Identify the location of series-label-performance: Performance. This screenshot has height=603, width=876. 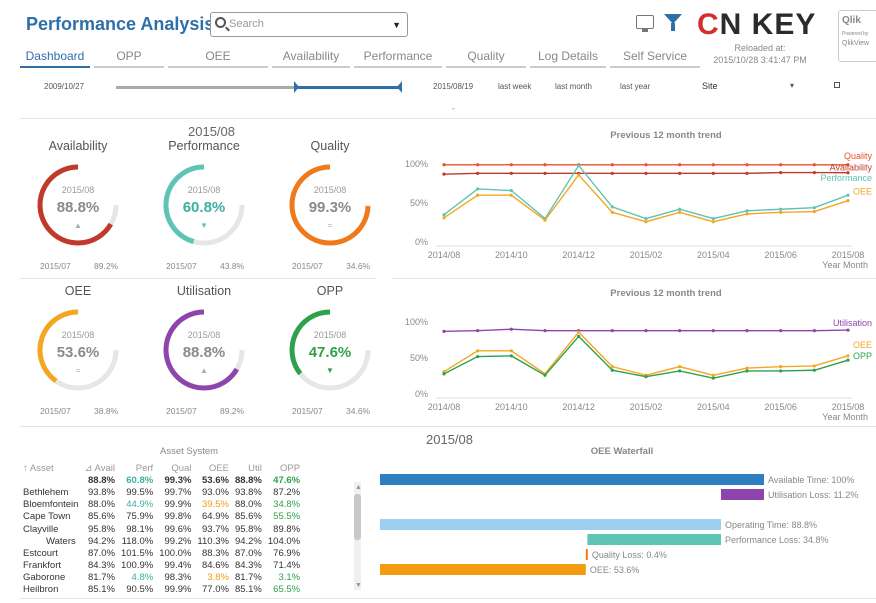
(846, 178).